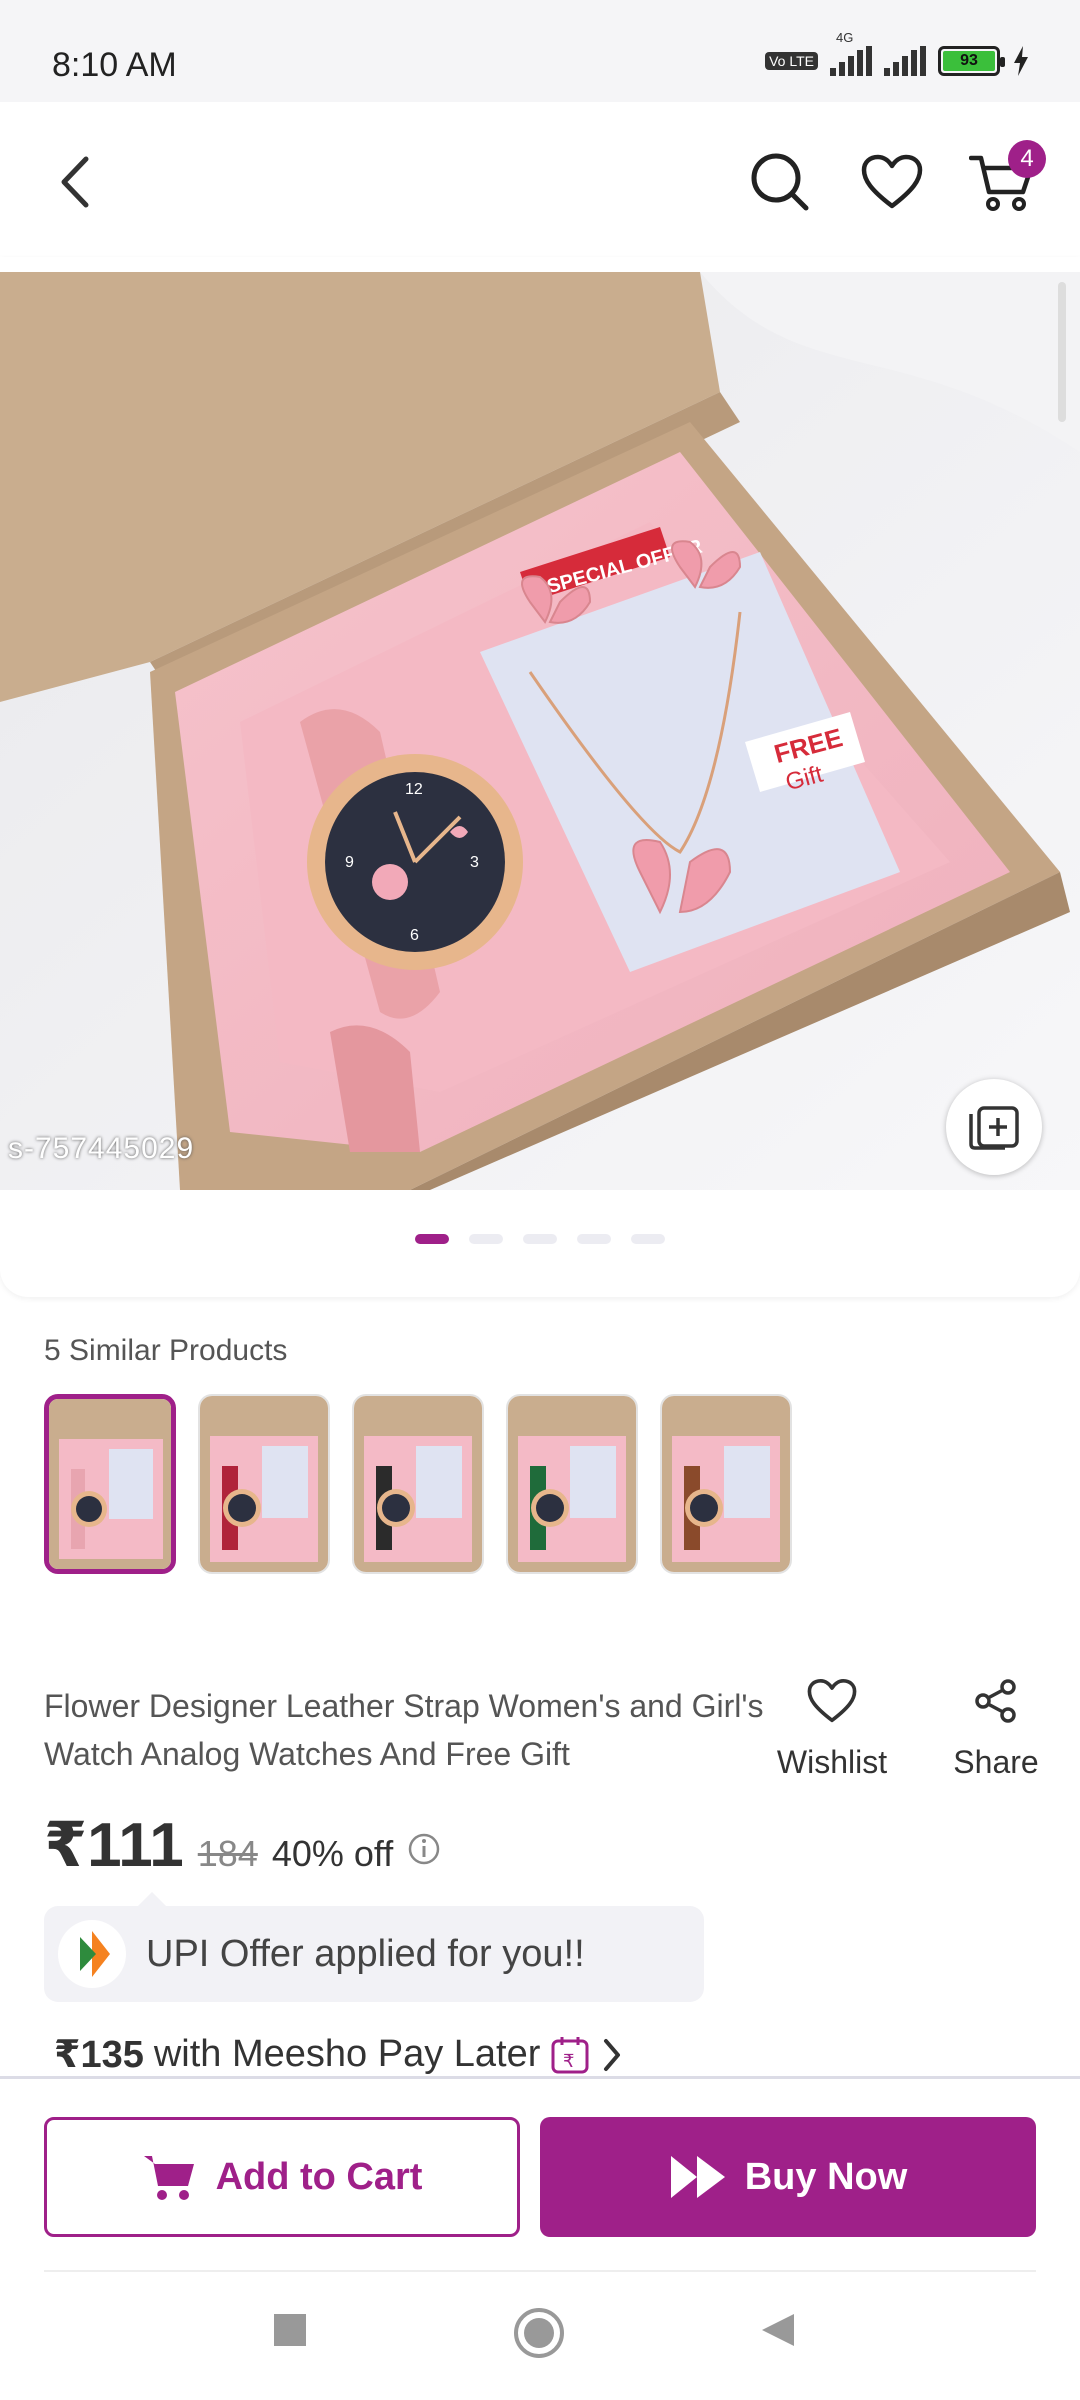  What do you see at coordinates (227, 1853) in the screenshot?
I see `mrp: 184` at bounding box center [227, 1853].